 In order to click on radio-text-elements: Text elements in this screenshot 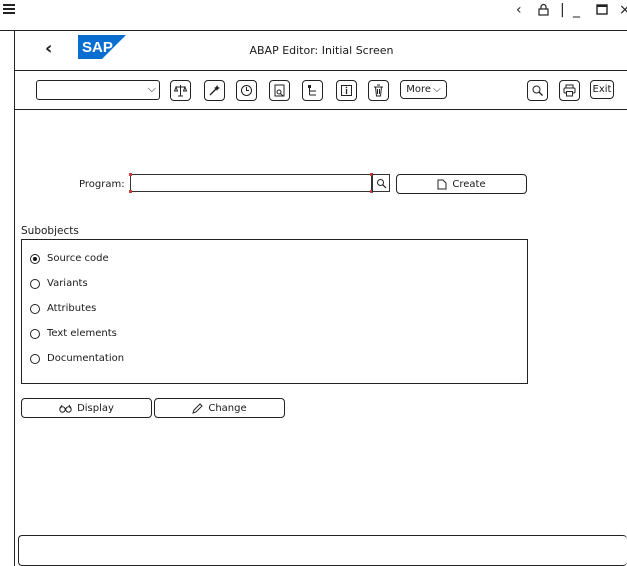, I will do `click(73, 333)`.